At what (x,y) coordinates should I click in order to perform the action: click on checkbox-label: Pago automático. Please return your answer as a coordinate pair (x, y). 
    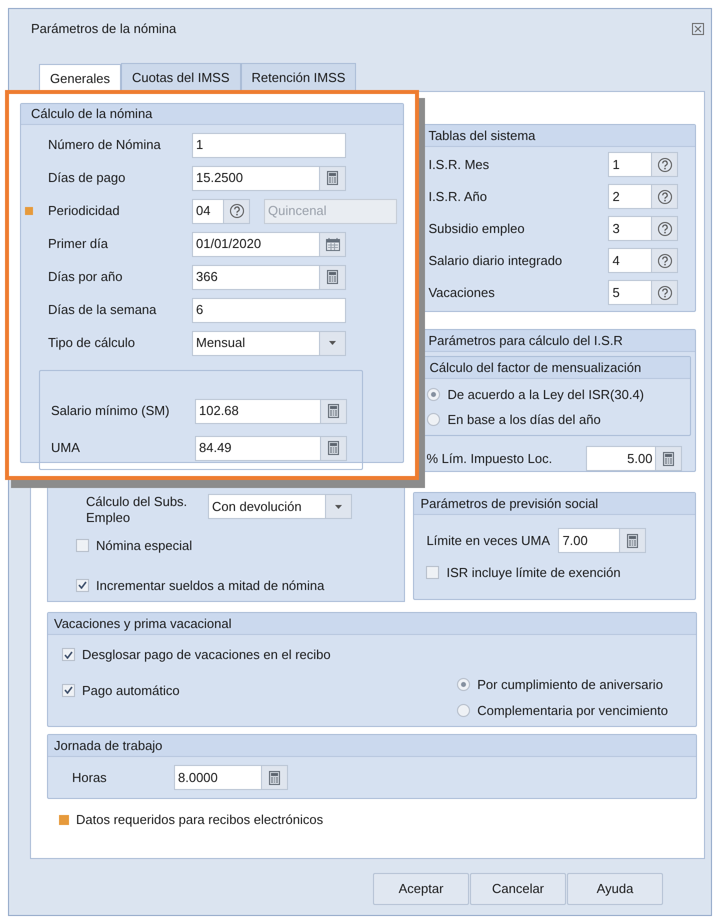
    Looking at the image, I should click on (131, 690).